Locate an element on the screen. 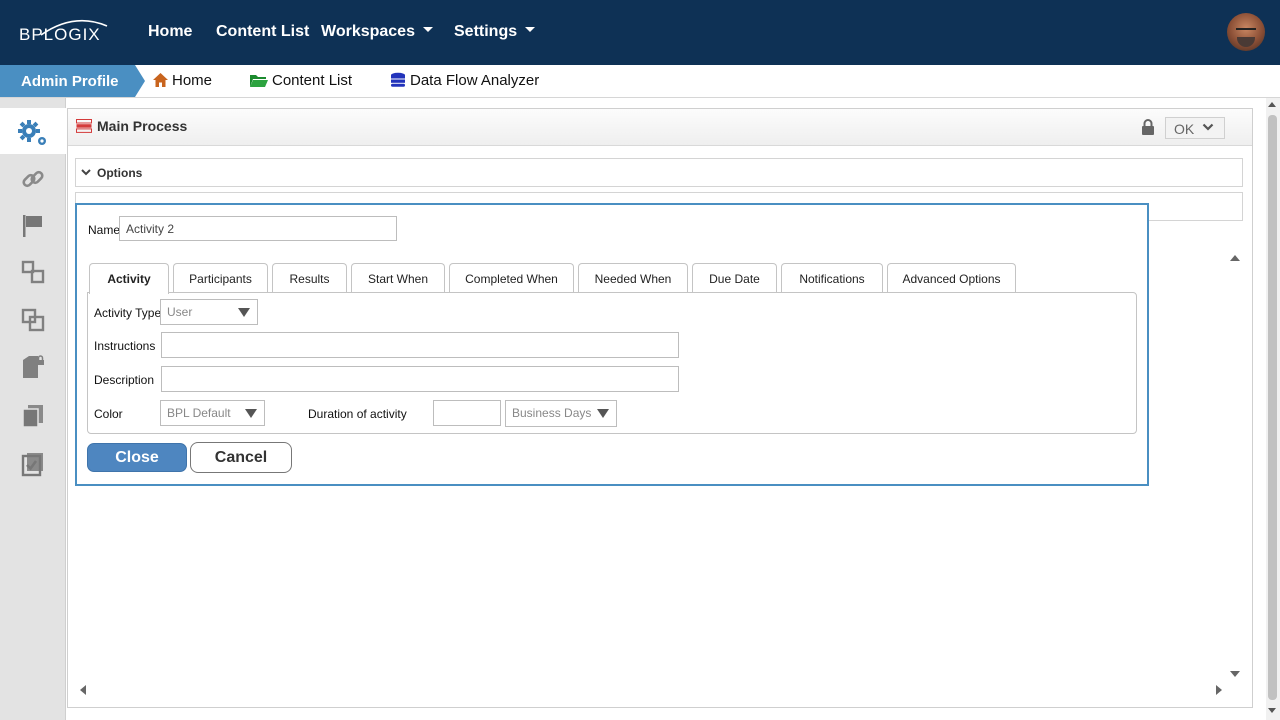  activity-type-value: User is located at coordinates (180, 312).